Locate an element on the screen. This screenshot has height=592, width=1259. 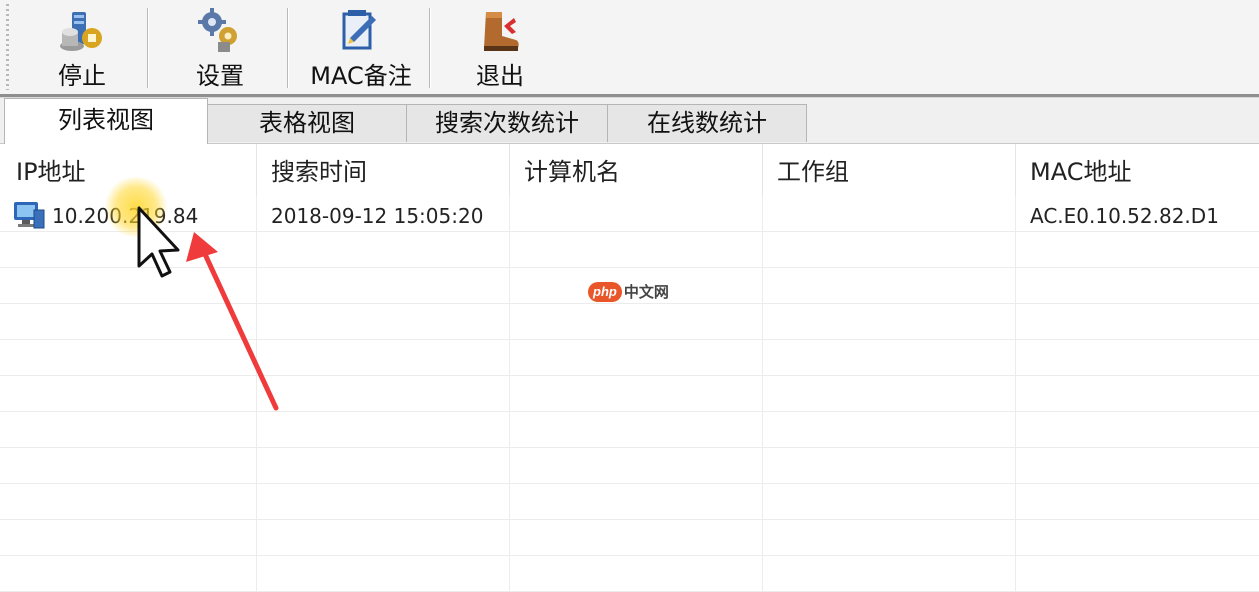
mouse-cursor-icon is located at coordinates (158, 242).